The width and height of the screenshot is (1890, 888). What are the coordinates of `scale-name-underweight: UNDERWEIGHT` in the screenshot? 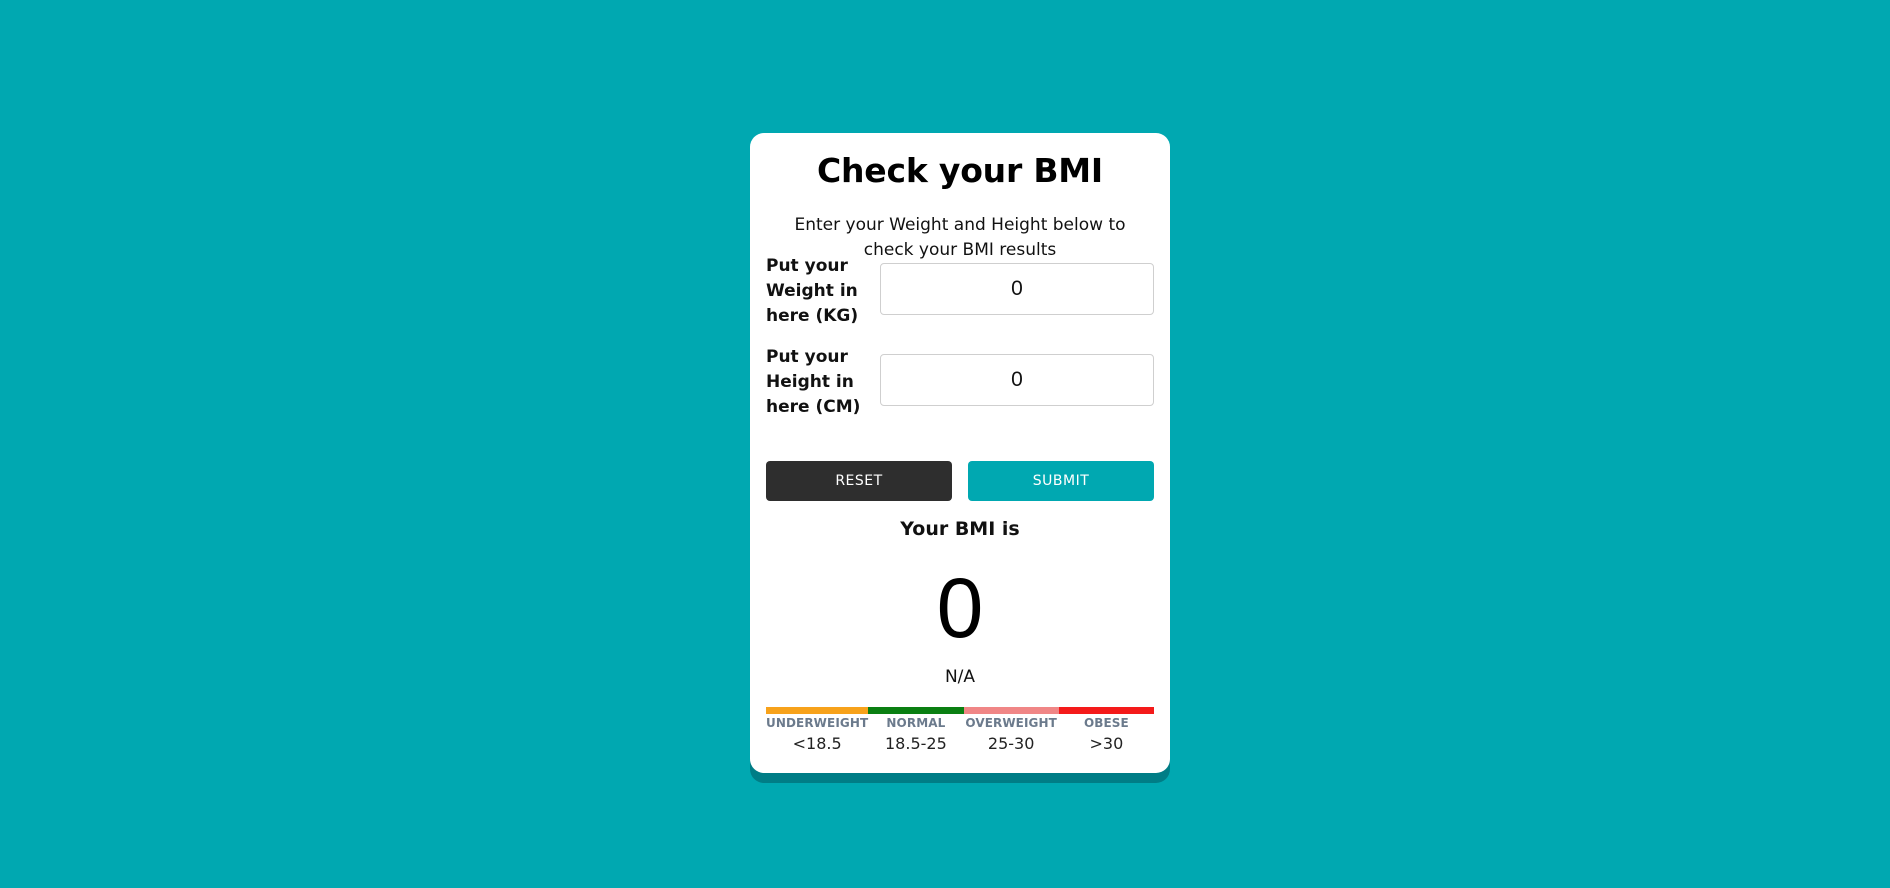 It's located at (817, 723).